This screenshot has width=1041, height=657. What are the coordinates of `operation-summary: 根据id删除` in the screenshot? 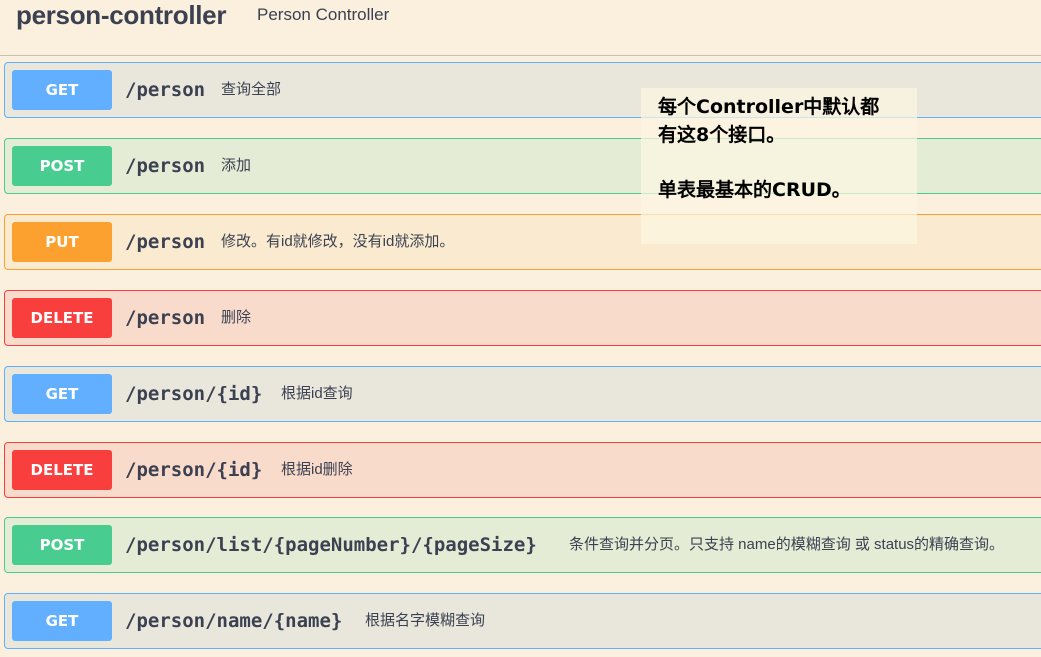 It's located at (317, 469).